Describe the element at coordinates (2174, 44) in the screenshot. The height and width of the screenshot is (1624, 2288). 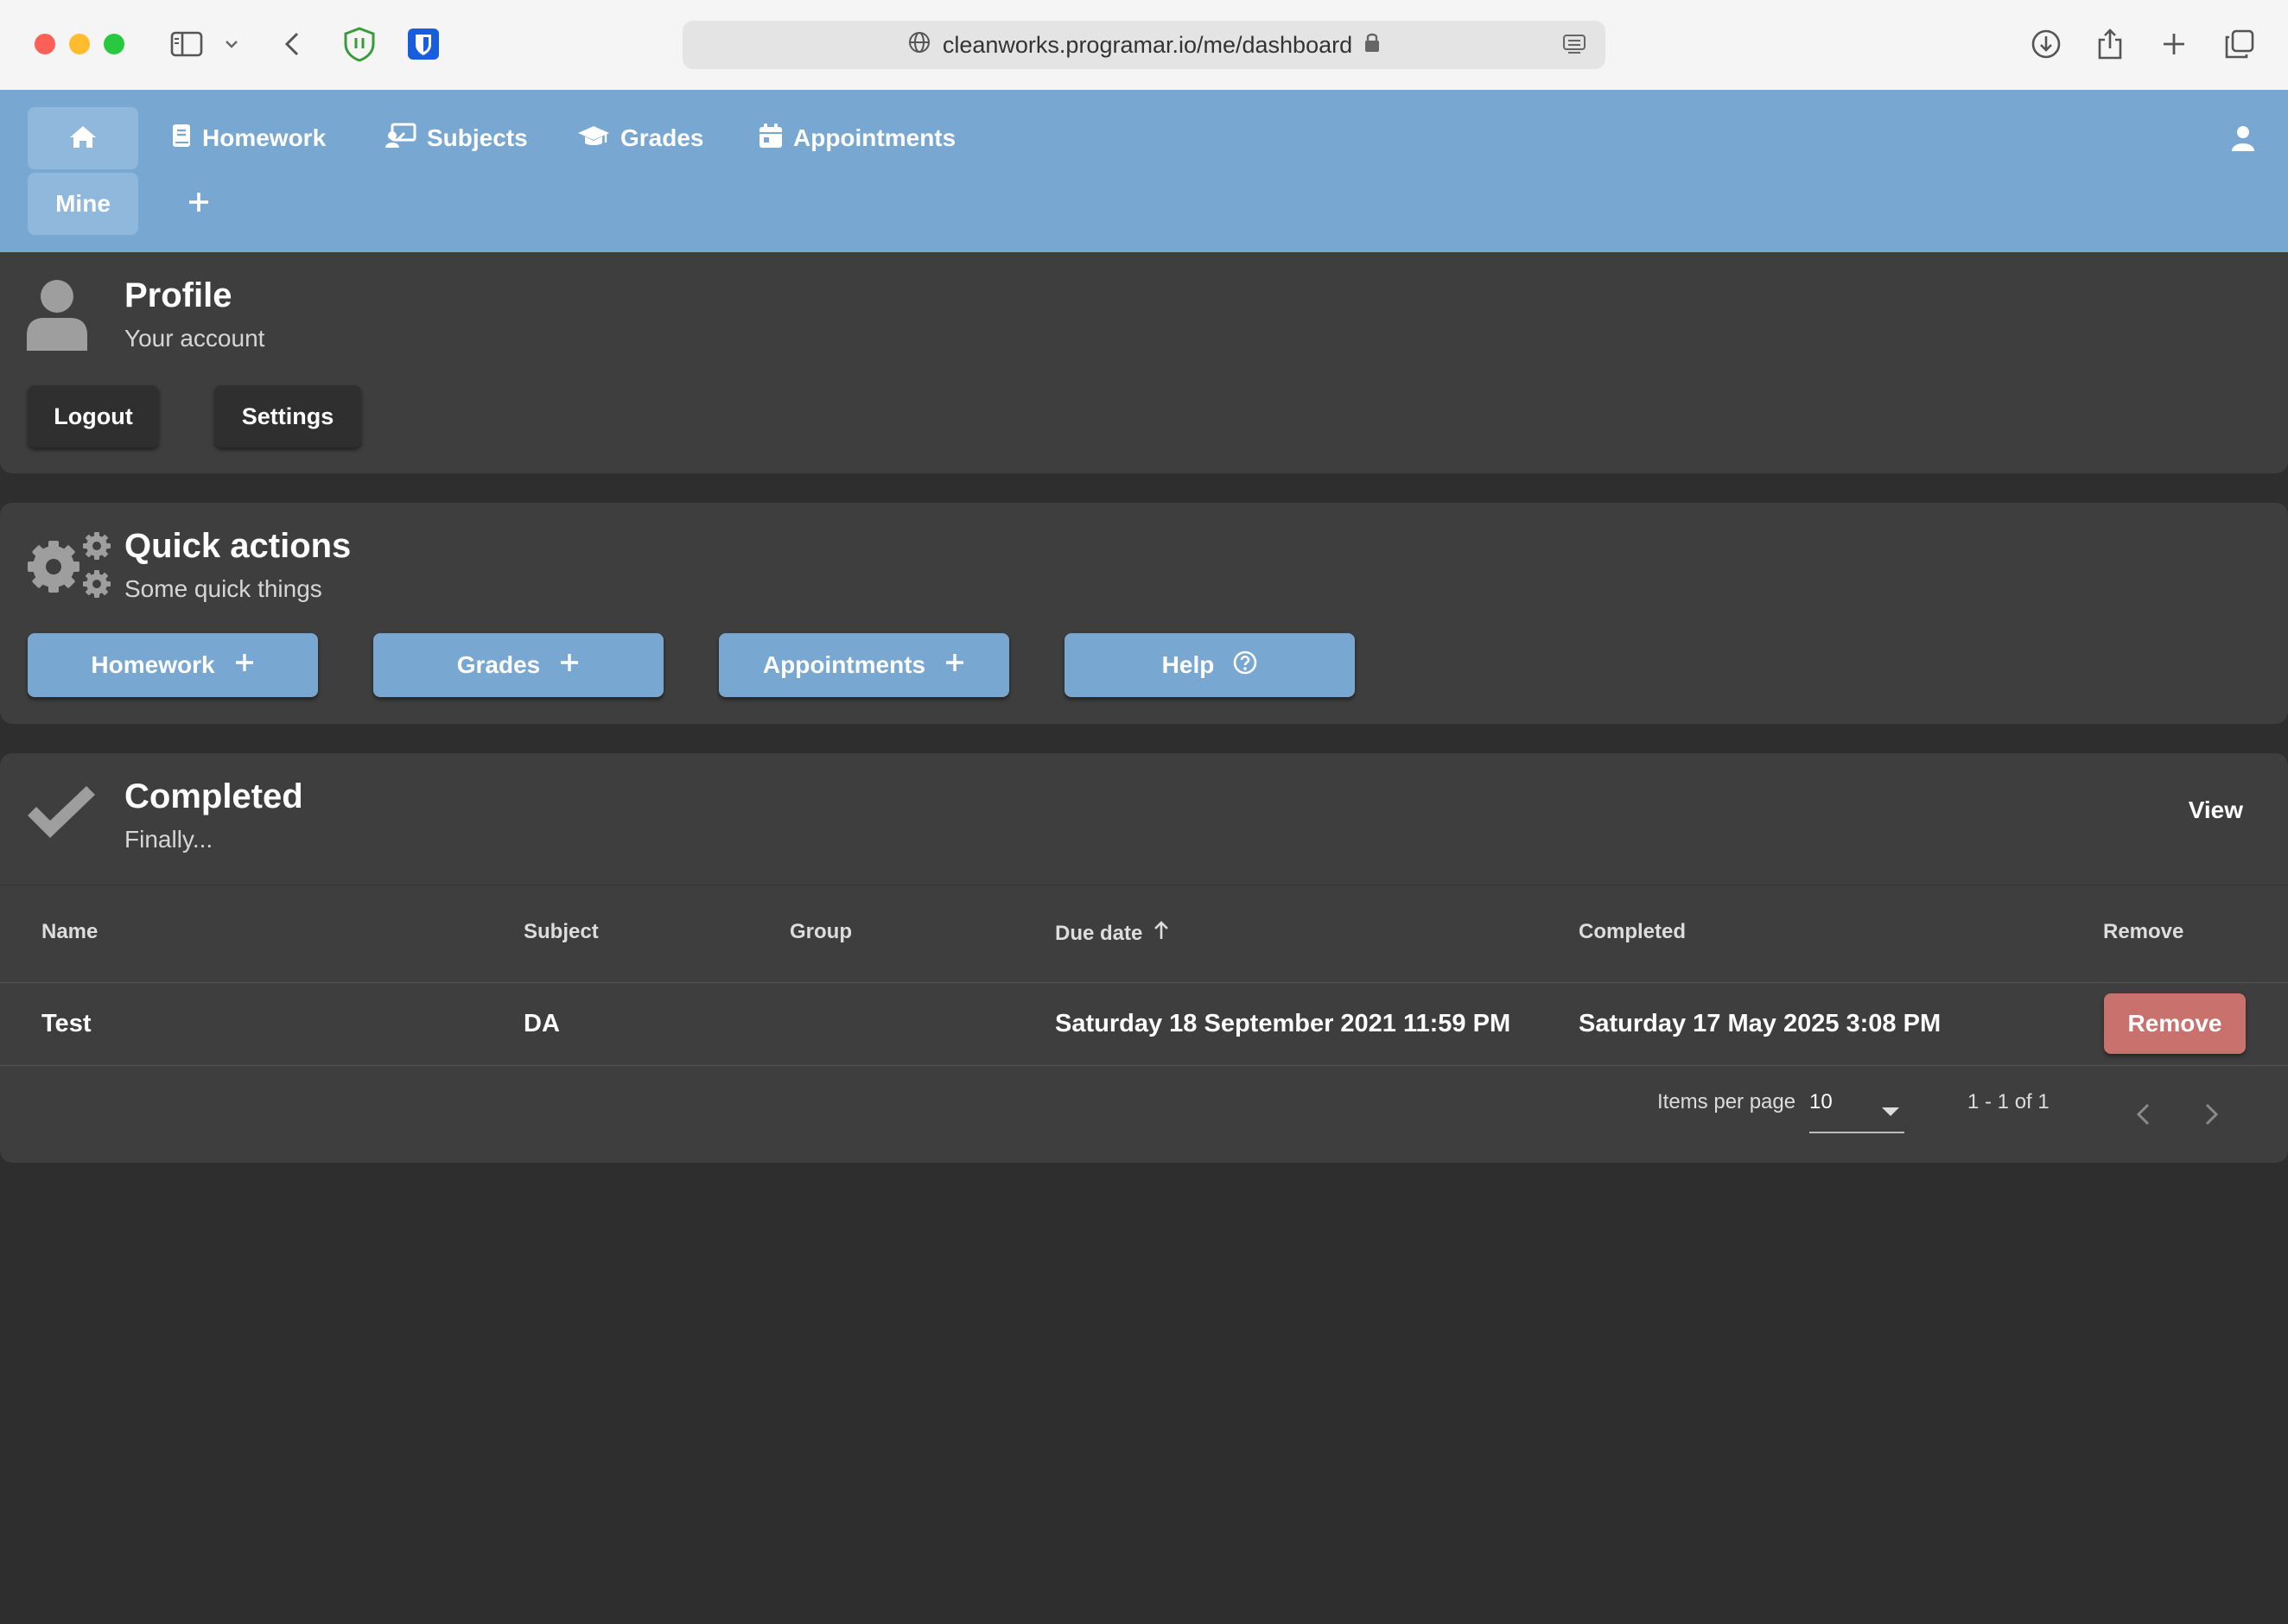
I see `new-tab-icon` at that location.